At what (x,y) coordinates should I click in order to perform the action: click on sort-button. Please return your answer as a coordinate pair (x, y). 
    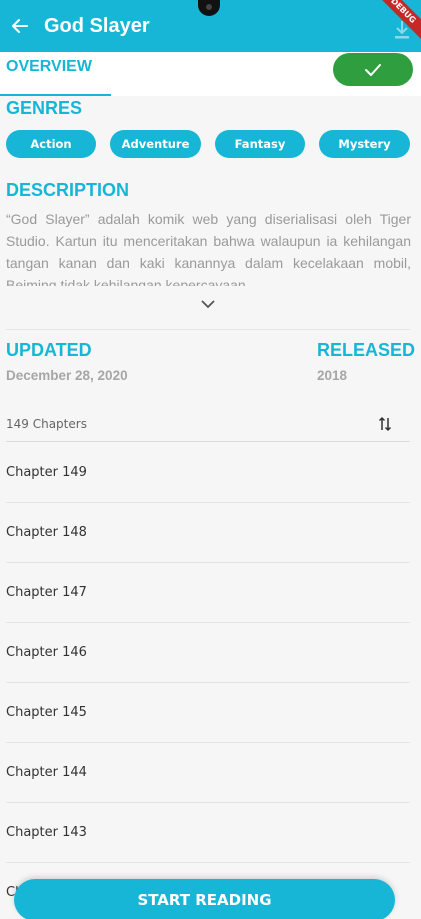
    Looking at the image, I should click on (385, 424).